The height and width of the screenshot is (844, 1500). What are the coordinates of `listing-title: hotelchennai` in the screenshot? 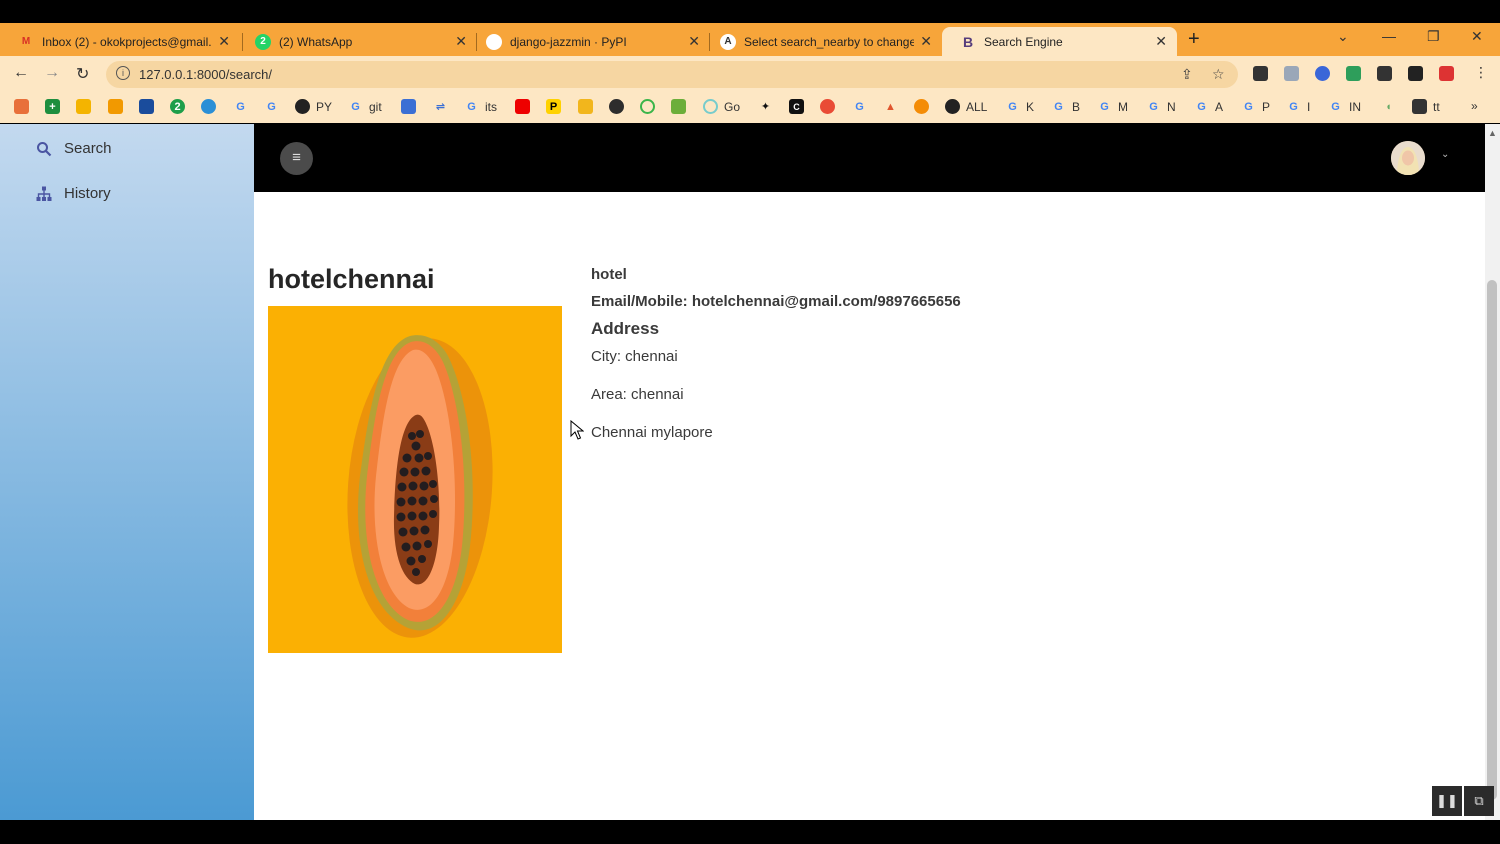 It's located at (351, 279).